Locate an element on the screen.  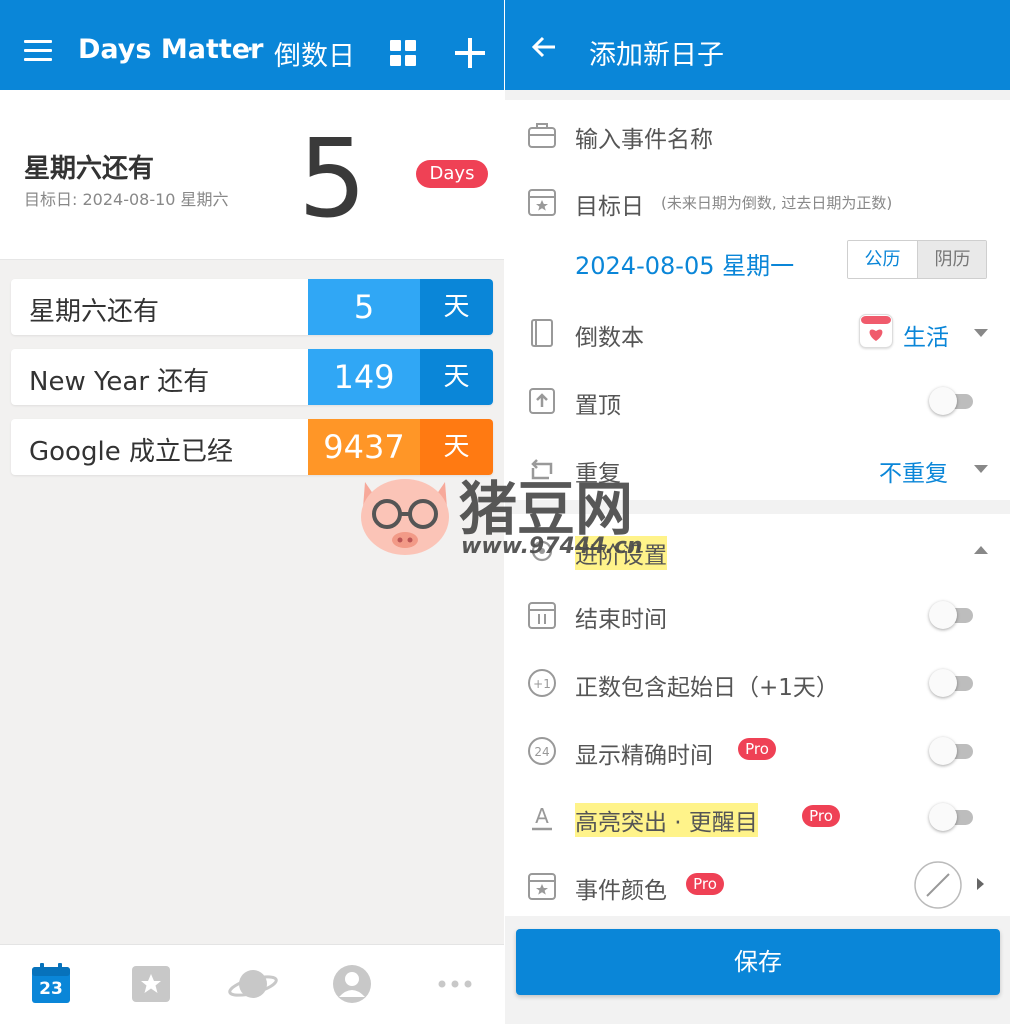
svg-text: +1 is located at coordinates (542, 684).